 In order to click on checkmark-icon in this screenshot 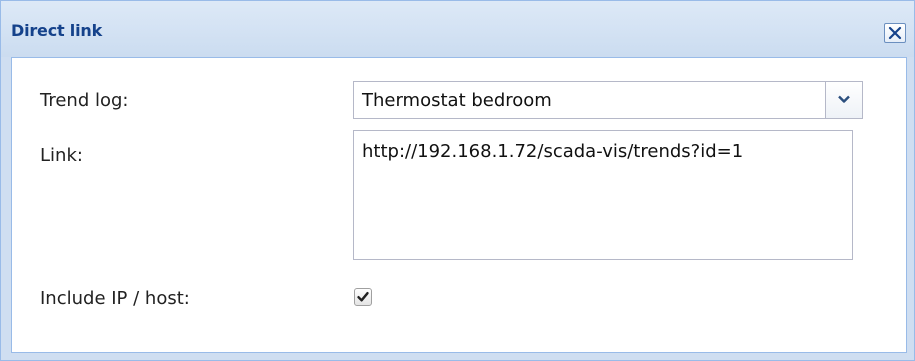, I will do `click(363, 297)`.